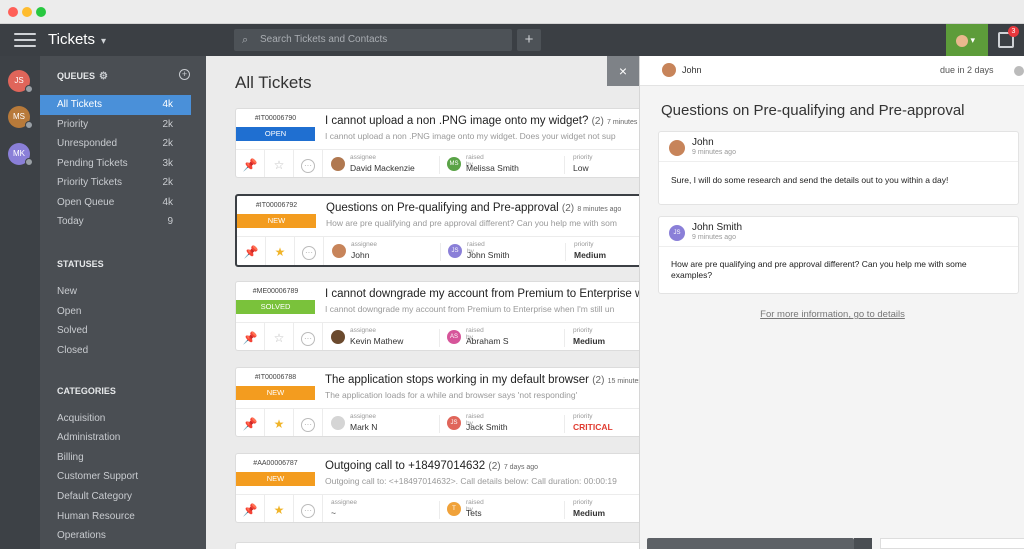 This screenshot has width=1024, height=549. What do you see at coordinates (81, 535) in the screenshot?
I see `category-item: Operations` at bounding box center [81, 535].